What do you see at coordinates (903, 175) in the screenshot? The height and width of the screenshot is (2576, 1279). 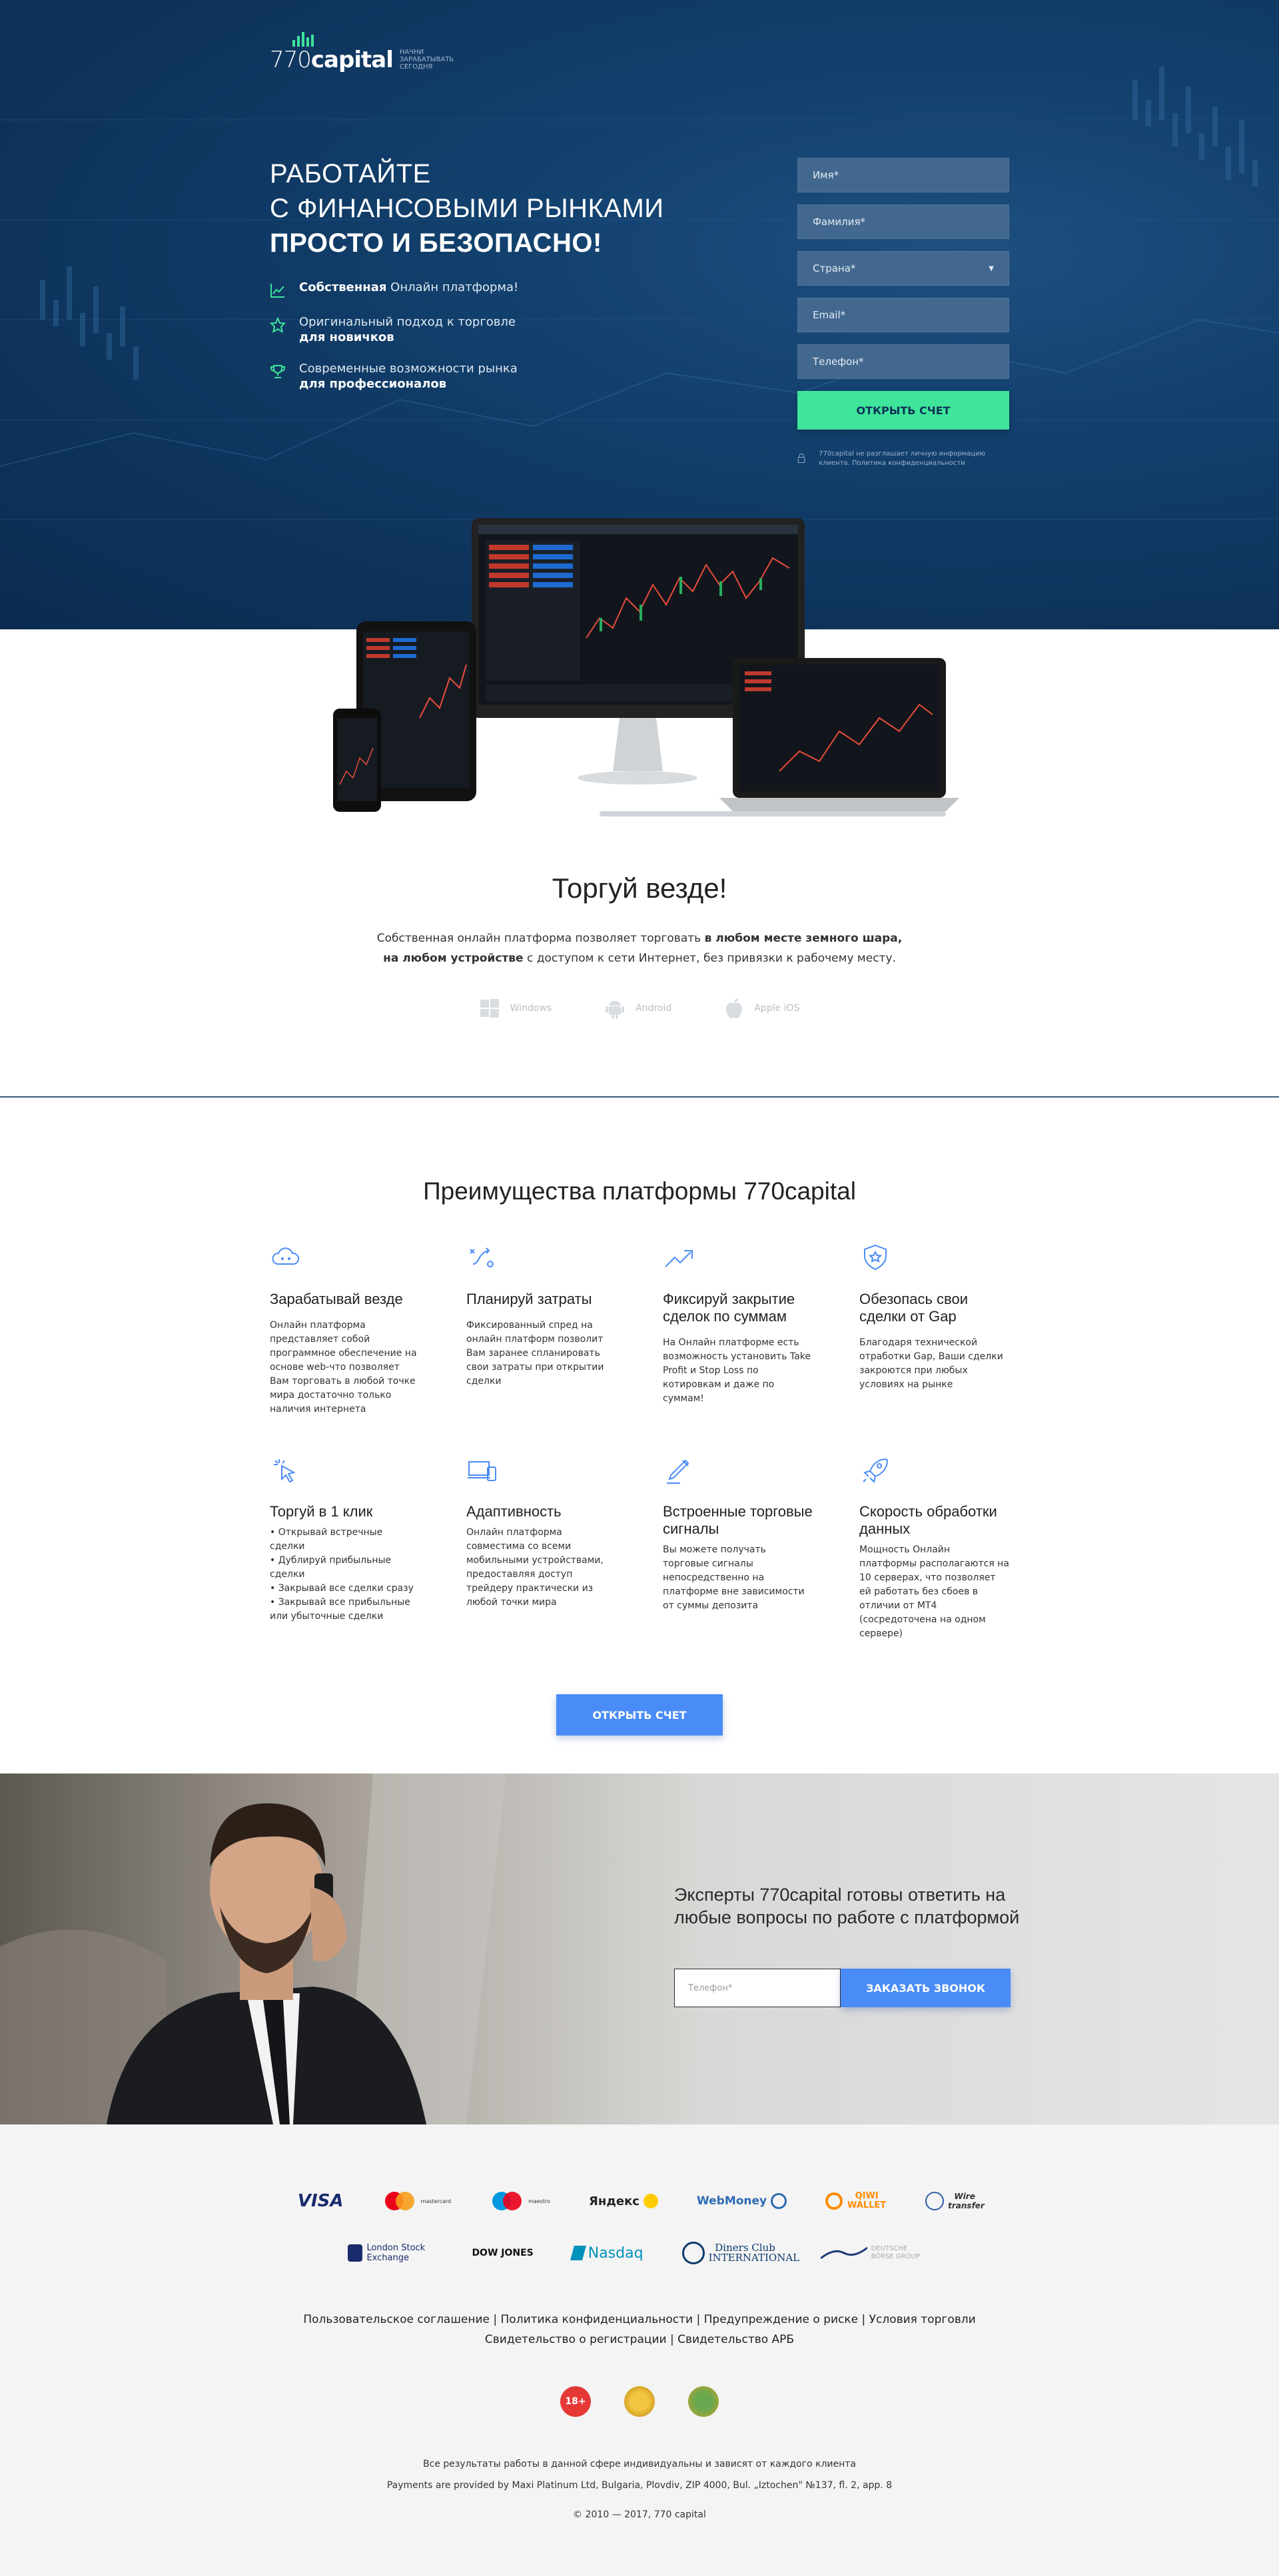 I see `name-field: Имя*` at bounding box center [903, 175].